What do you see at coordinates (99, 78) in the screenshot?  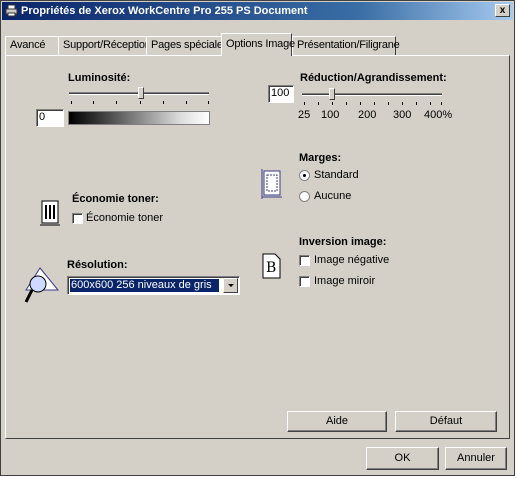 I see `luminosite-label: Luminosité:` at bounding box center [99, 78].